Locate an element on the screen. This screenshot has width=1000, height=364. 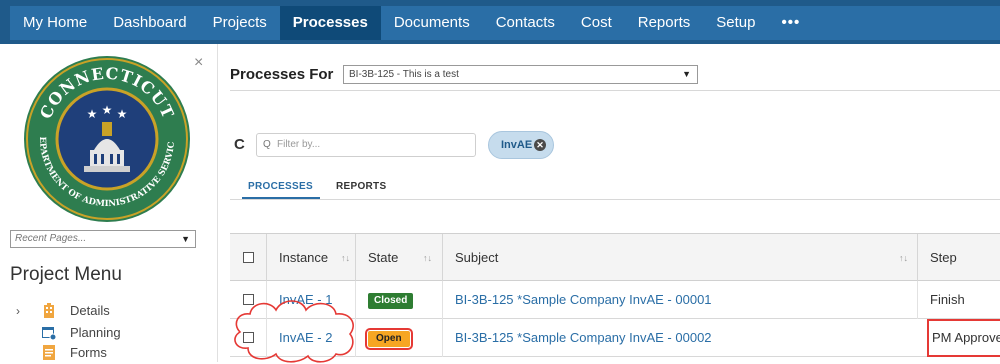
nav-item-cost: Cost is located at coordinates (596, 23).